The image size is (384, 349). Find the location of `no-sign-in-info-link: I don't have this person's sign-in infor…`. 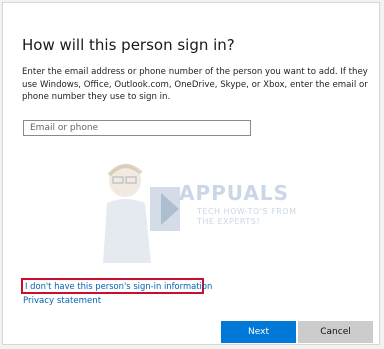

no-sign-in-info-link: I don't have this person's sign-in infor… is located at coordinates (116, 286).